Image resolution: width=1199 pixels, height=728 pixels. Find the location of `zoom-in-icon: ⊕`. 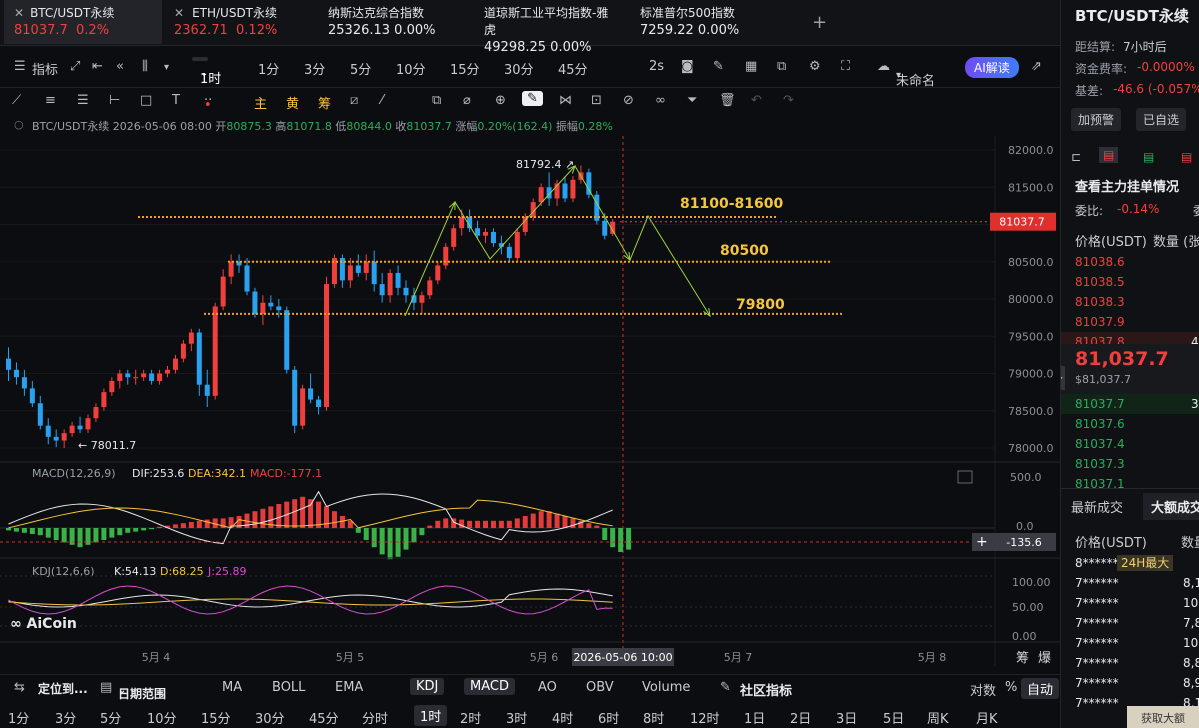

zoom-in-icon: ⊕ is located at coordinates (500, 100).